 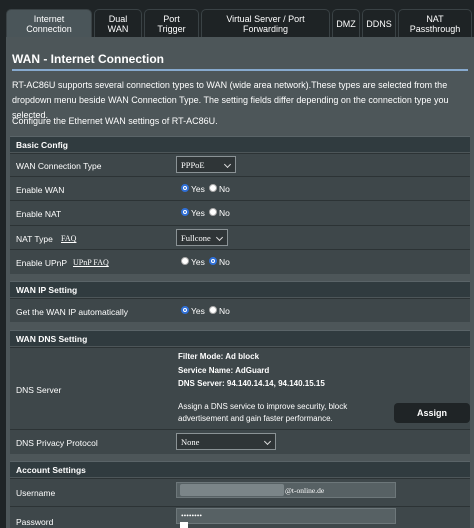 I want to click on tab-label: Connection, so click(x=49, y=28).